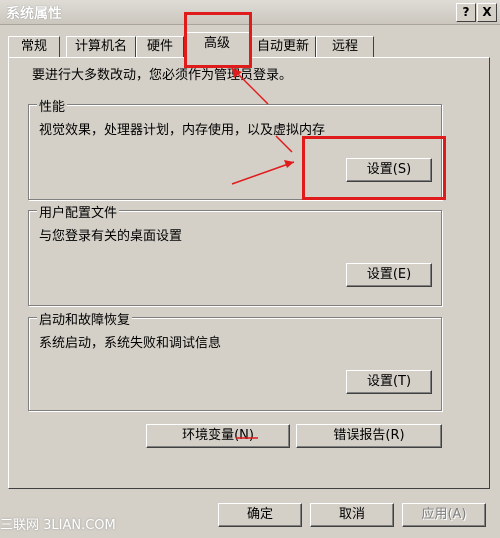 The width and height of the screenshot is (500, 538). I want to click on annotation-arrows, so click(263, 253).